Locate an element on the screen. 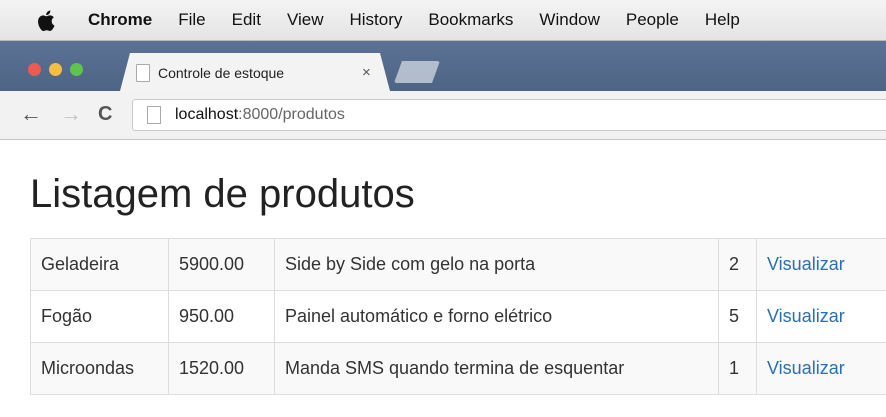  zoom-window-button is located at coordinates (76, 69).